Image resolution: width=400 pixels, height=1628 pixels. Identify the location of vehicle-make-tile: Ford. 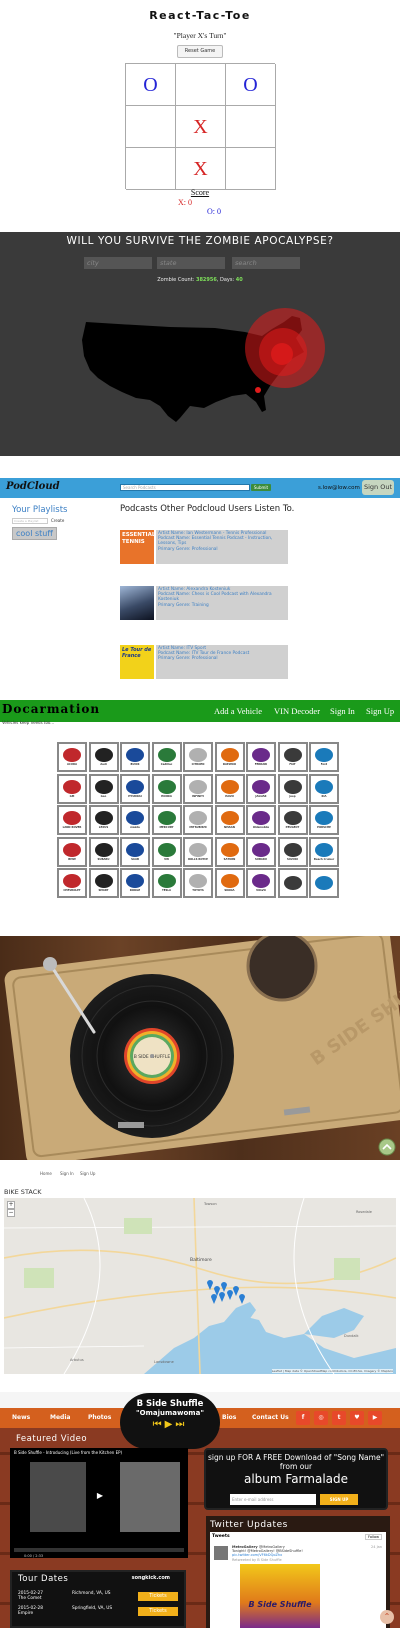
(324, 757).